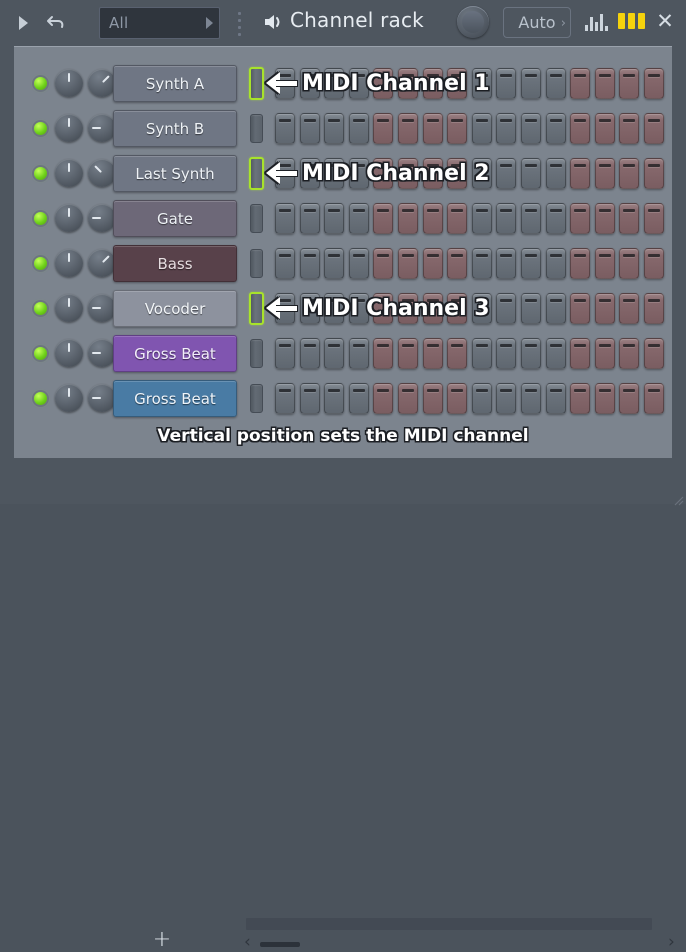 Image resolution: width=686 pixels, height=952 pixels. I want to click on add-channel-button: +, so click(162, 940).